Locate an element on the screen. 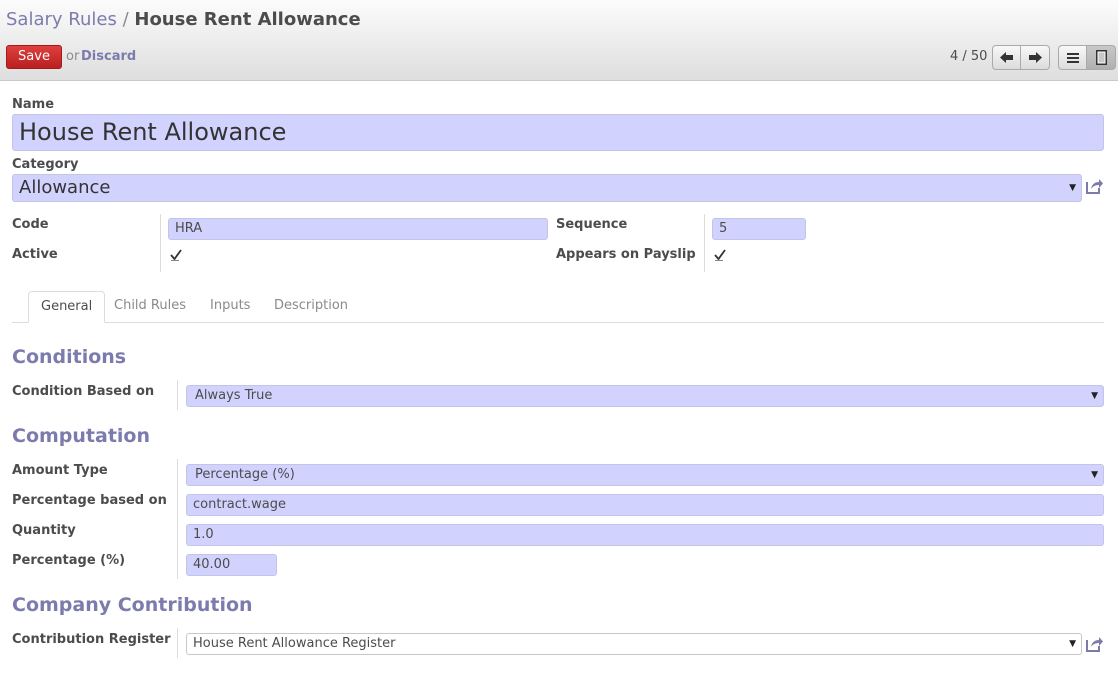 The width and height of the screenshot is (1118, 684). tab-child-rules: Child Rules is located at coordinates (150, 307).